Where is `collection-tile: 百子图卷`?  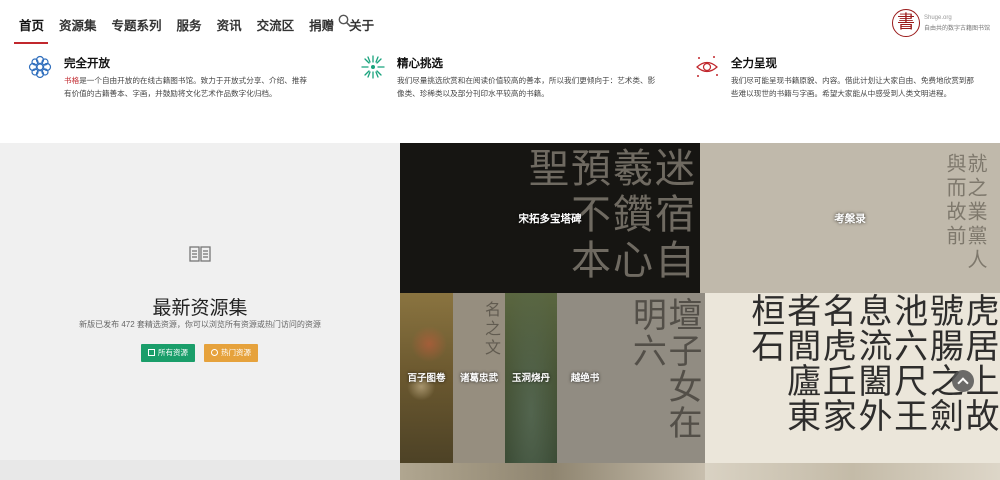 collection-tile: 百子图卷 is located at coordinates (426, 378).